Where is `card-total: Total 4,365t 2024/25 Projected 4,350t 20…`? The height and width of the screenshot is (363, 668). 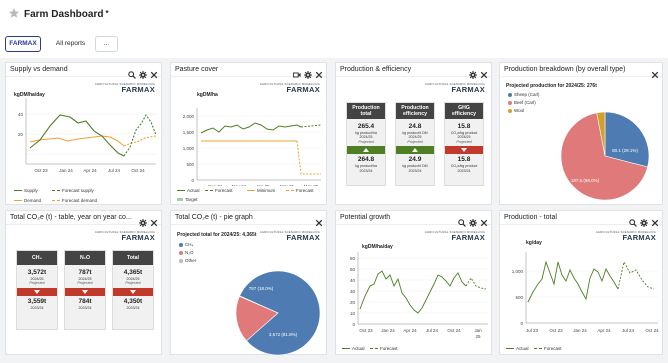 card-total: Total 4,365t 2024/25 Projected 4,350t 20… is located at coordinates (133, 290).